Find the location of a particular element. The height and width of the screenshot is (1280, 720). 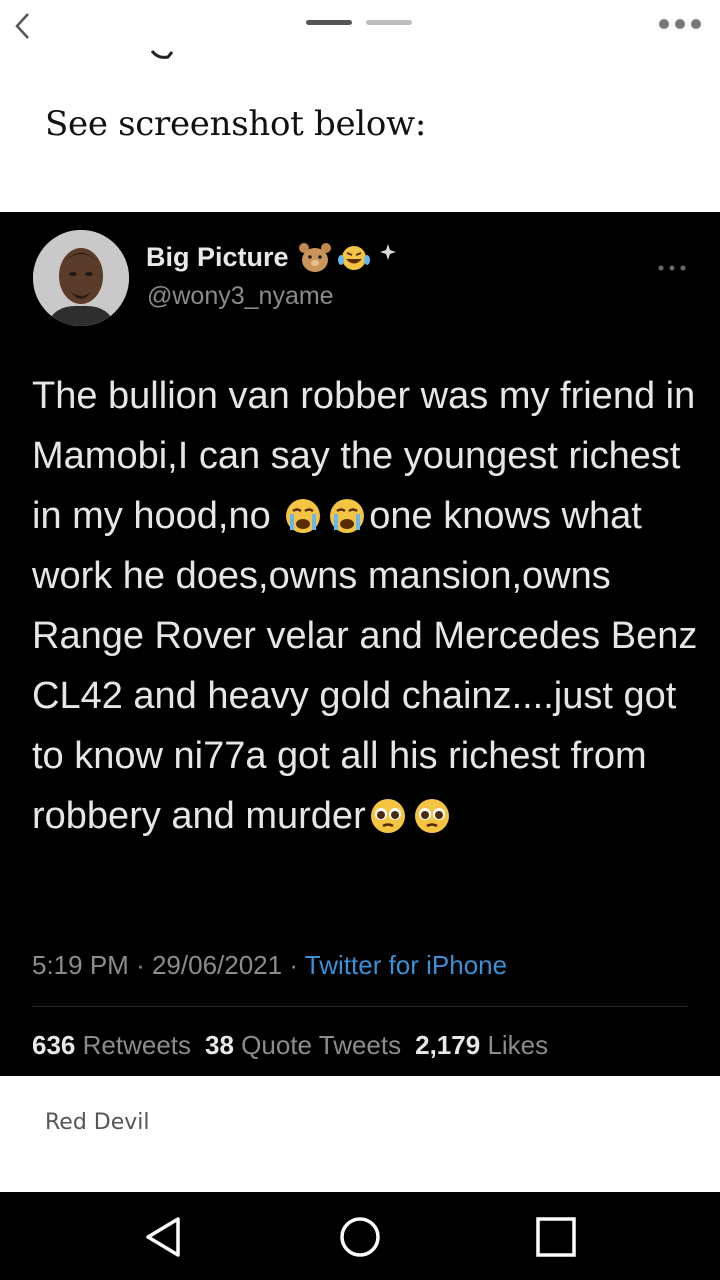

post-author: Red Devil is located at coordinates (97, 1122).